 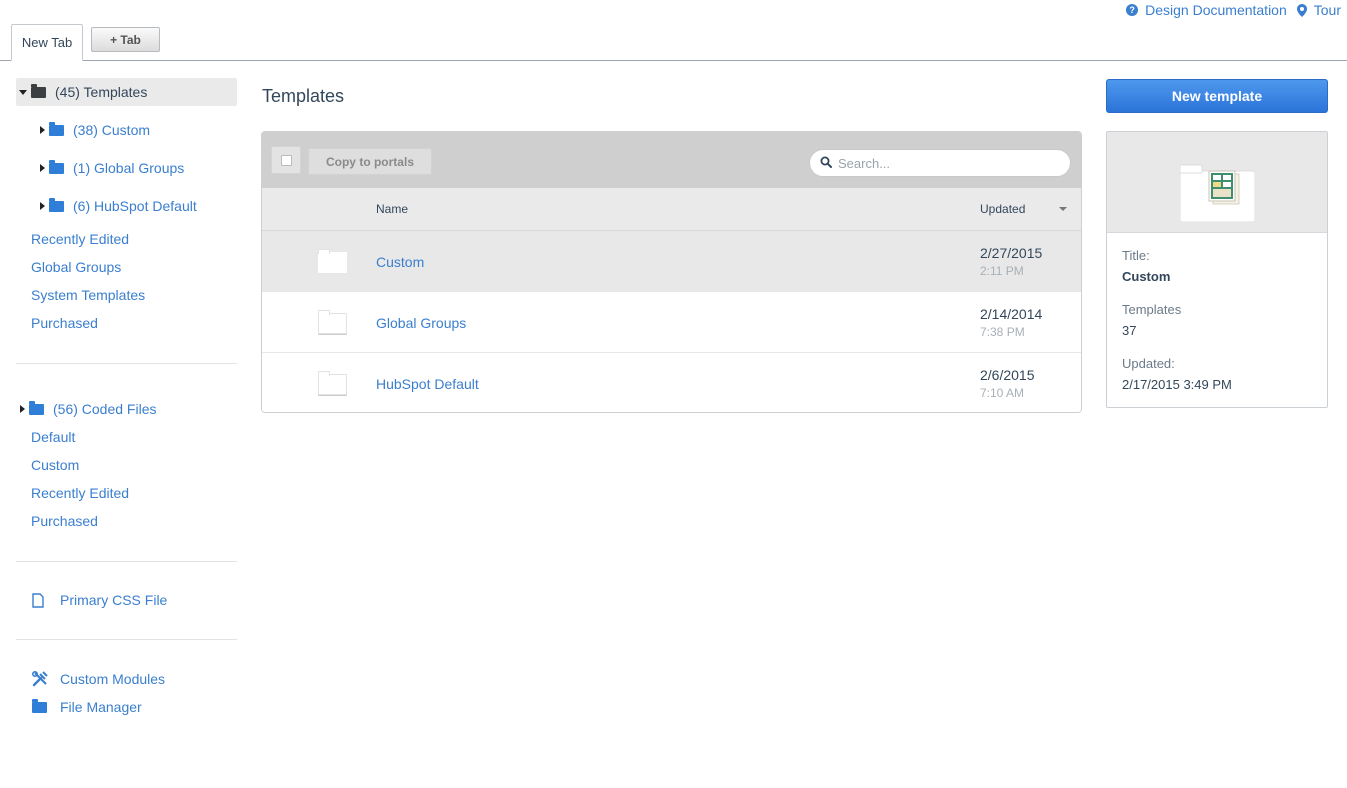 What do you see at coordinates (1002, 393) in the screenshot?
I see `row-updated-time: 7:10 AM` at bounding box center [1002, 393].